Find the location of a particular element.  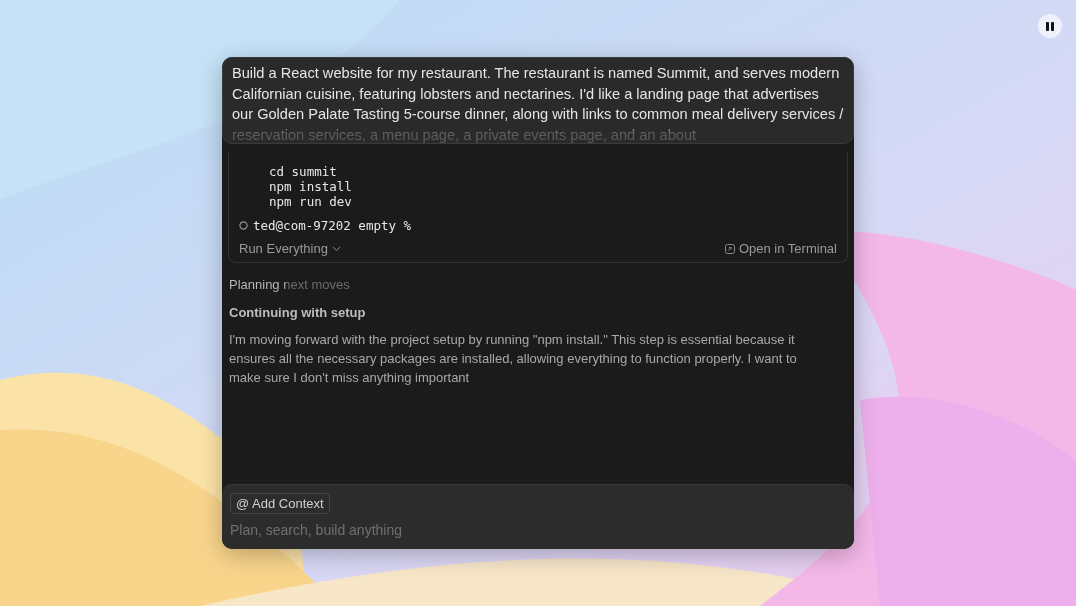

shell-prompt: ted@com-97202 empty % is located at coordinates (332, 225).